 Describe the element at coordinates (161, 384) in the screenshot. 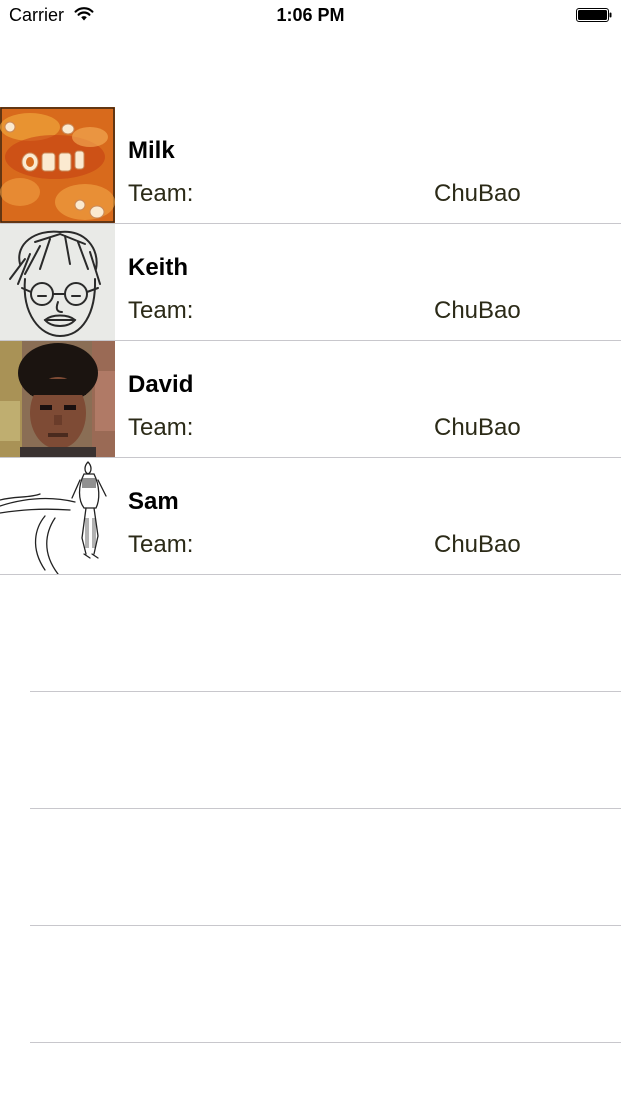

I see `member-name: David` at that location.